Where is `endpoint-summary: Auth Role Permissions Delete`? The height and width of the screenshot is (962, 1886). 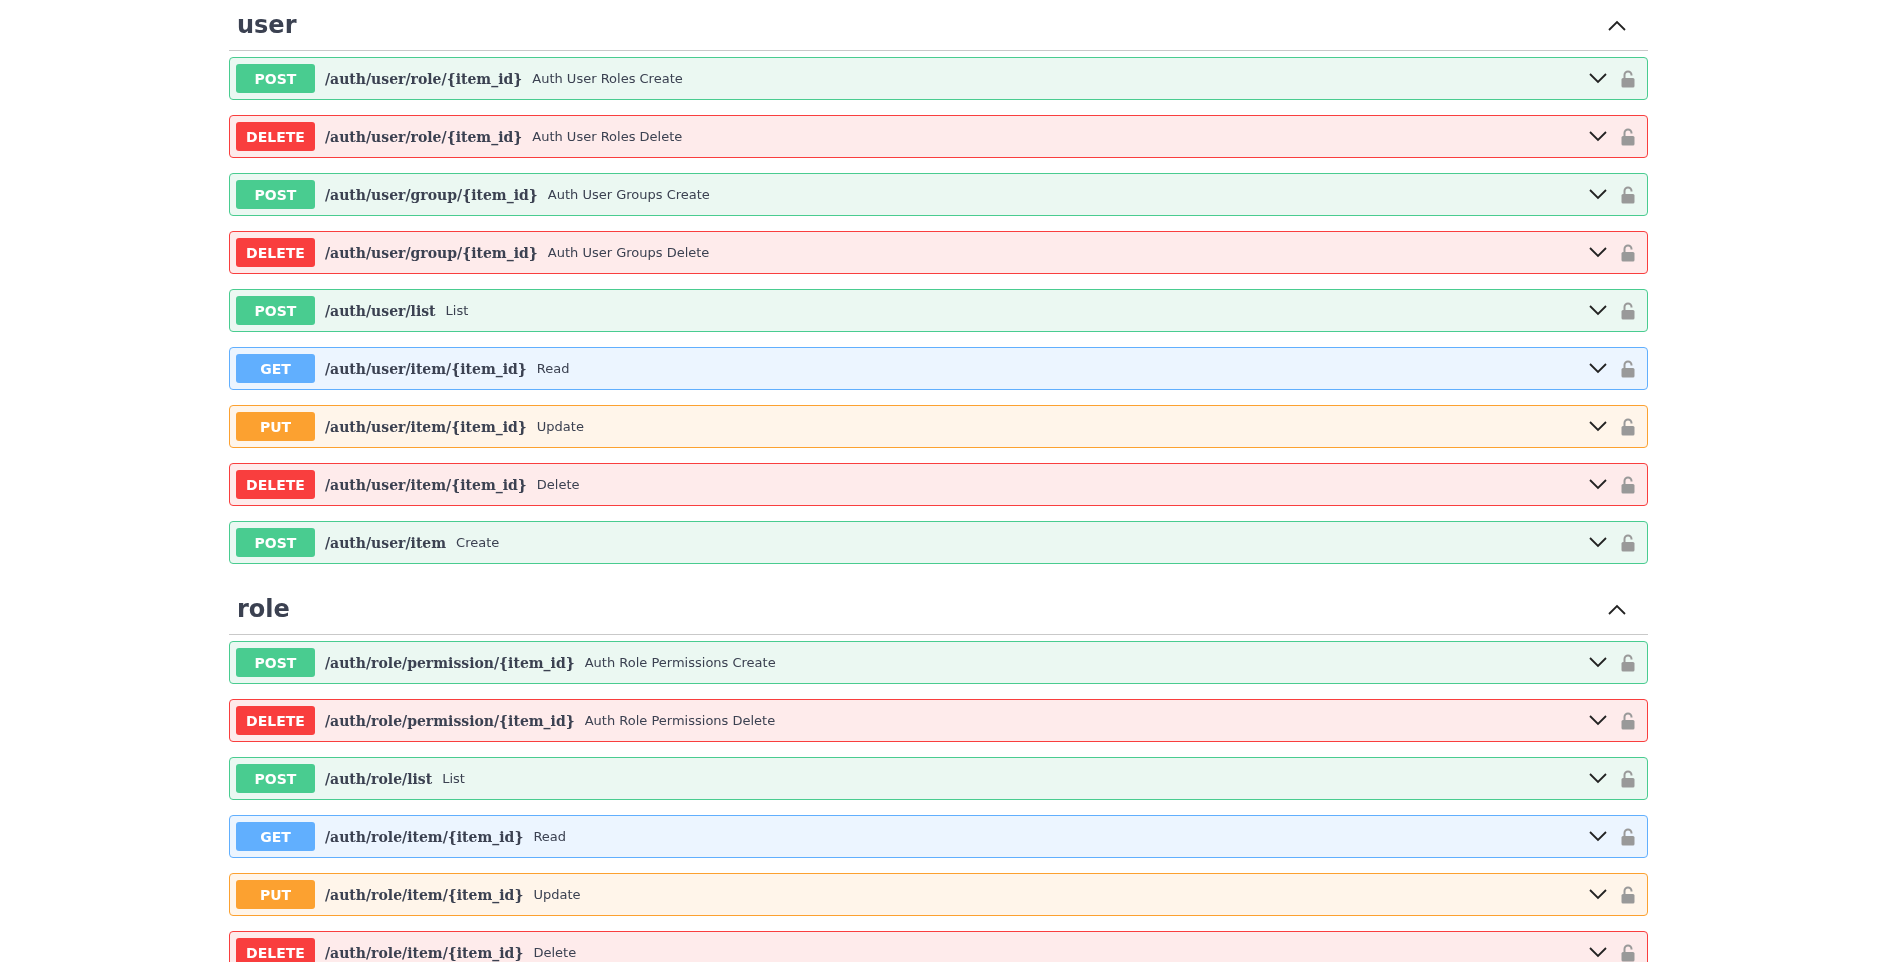
endpoint-summary: Auth Role Permissions Delete is located at coordinates (680, 720).